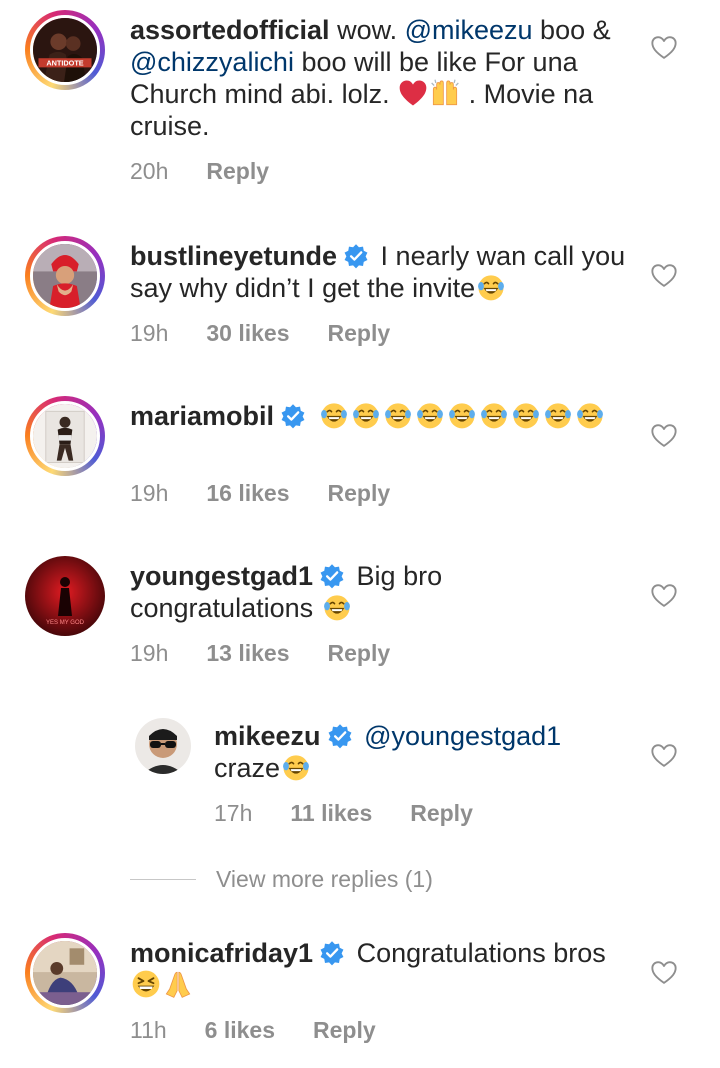 The width and height of the screenshot is (720, 1068). Describe the element at coordinates (146, 984) in the screenshot. I see `grinning-squinting-emoji-icon` at that location.